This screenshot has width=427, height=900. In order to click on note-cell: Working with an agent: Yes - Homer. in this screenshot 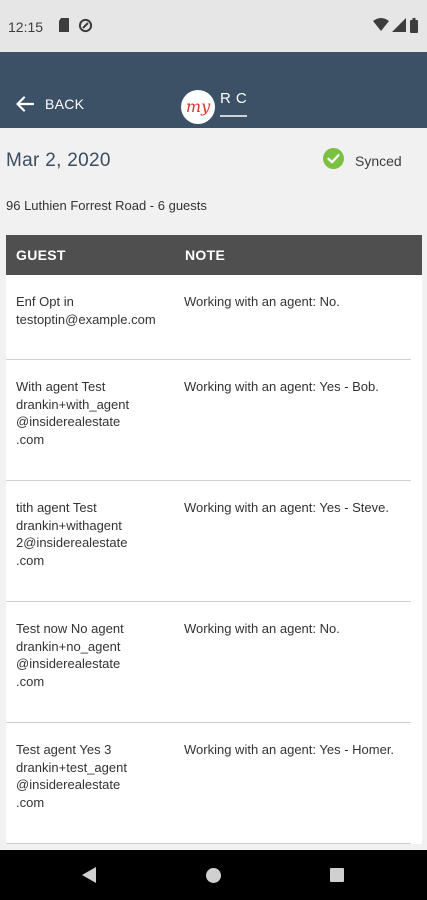, I will do `click(289, 749)`.